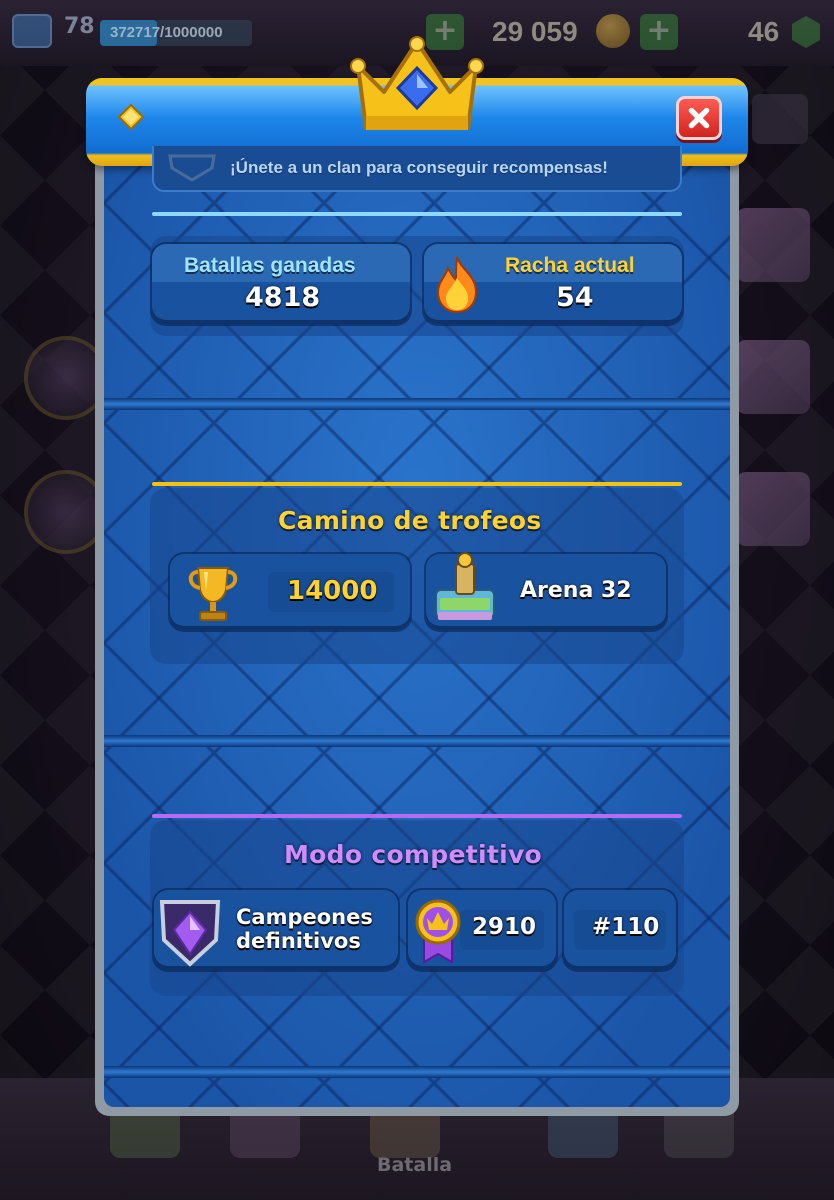  Describe the element at coordinates (332, 591) in the screenshot. I see `trophy-count: 14000` at that location.